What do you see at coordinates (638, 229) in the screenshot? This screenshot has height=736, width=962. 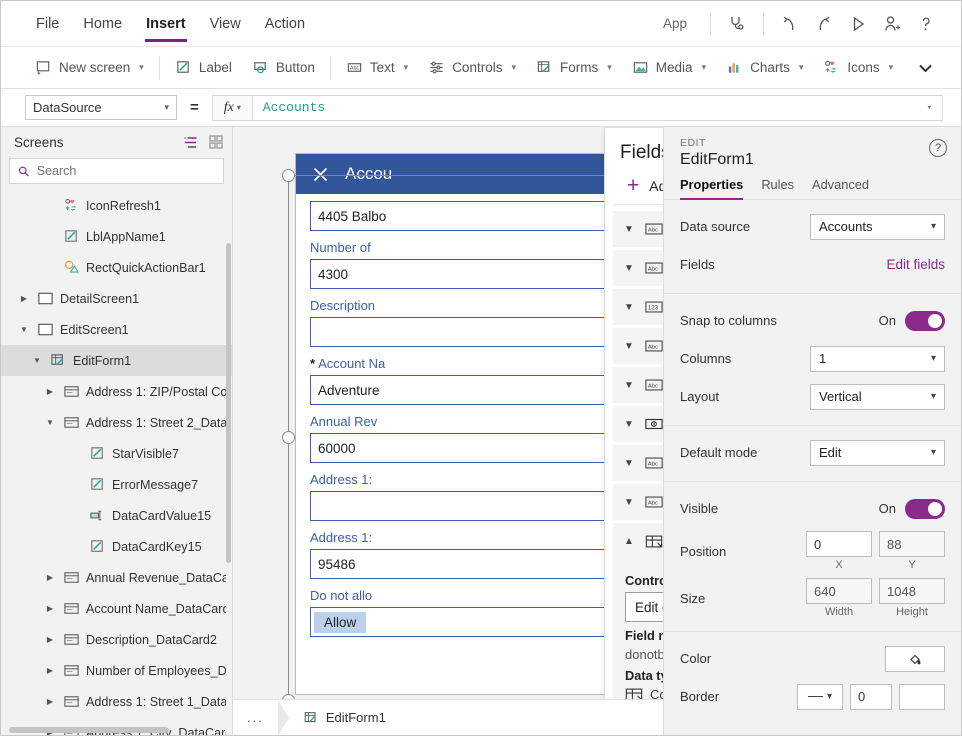 I see `field-item-address-1-city: ▼AbcAddress 1: City` at bounding box center [638, 229].